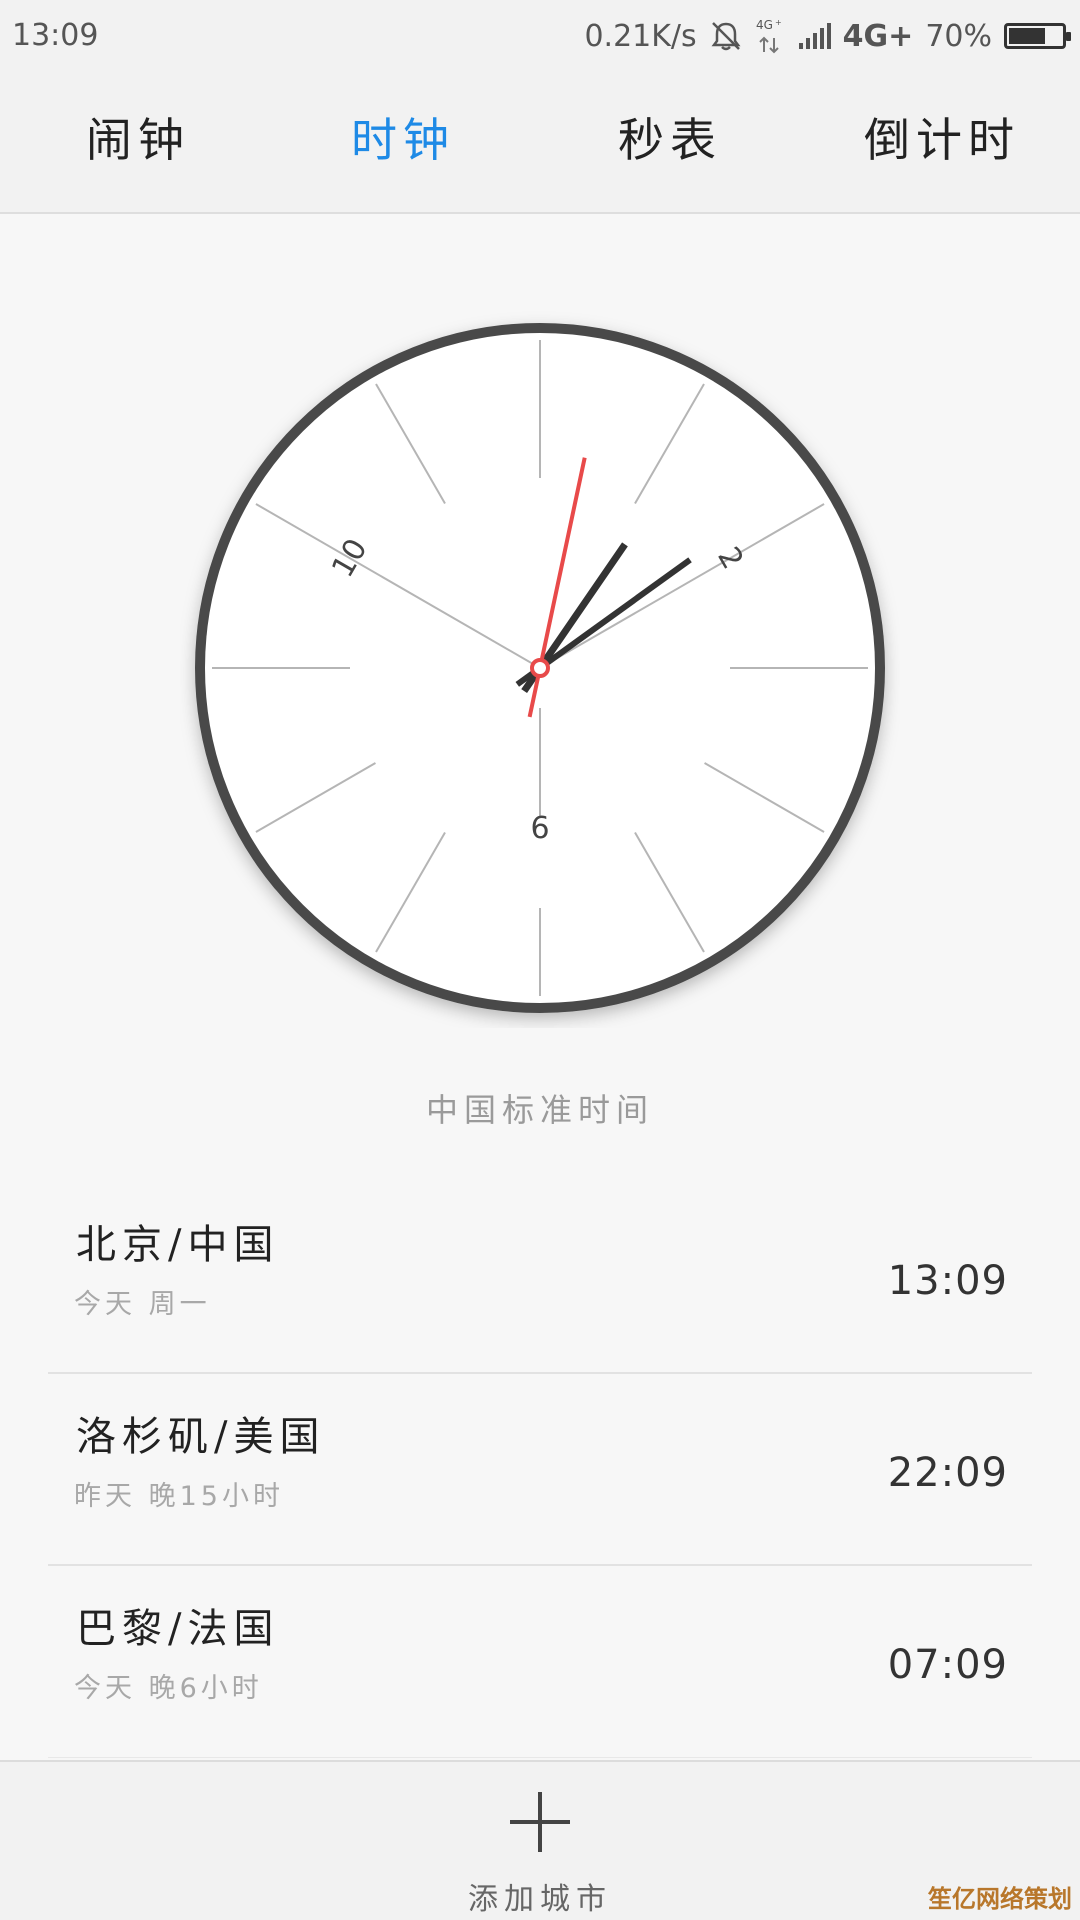 This screenshot has width=1080, height=1920. Describe the element at coordinates (178, 1245) in the screenshot. I see `city-name: 北京/中国` at that location.